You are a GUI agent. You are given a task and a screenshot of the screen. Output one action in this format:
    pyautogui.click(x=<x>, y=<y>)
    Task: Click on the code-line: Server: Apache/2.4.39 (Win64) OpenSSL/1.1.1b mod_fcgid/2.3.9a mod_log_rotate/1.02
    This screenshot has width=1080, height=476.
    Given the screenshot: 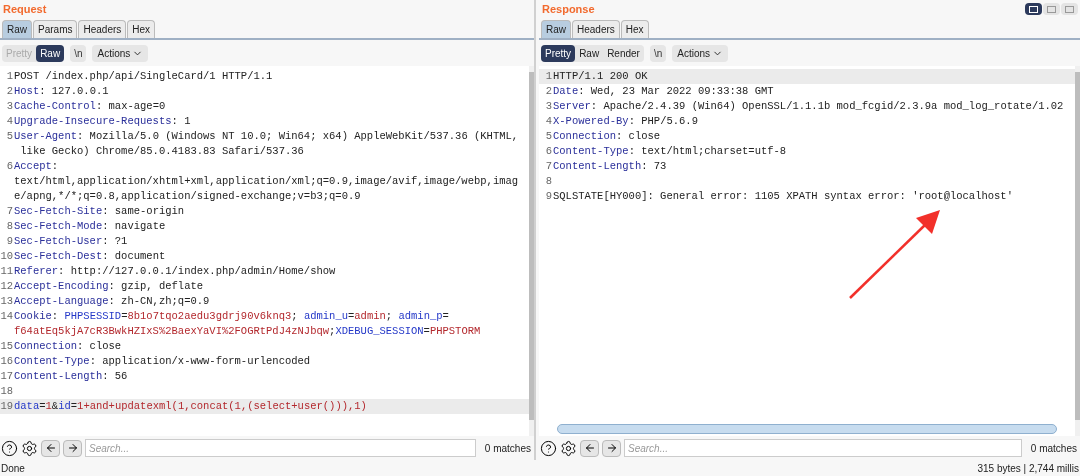 What is the action you would take?
    pyautogui.click(x=808, y=106)
    